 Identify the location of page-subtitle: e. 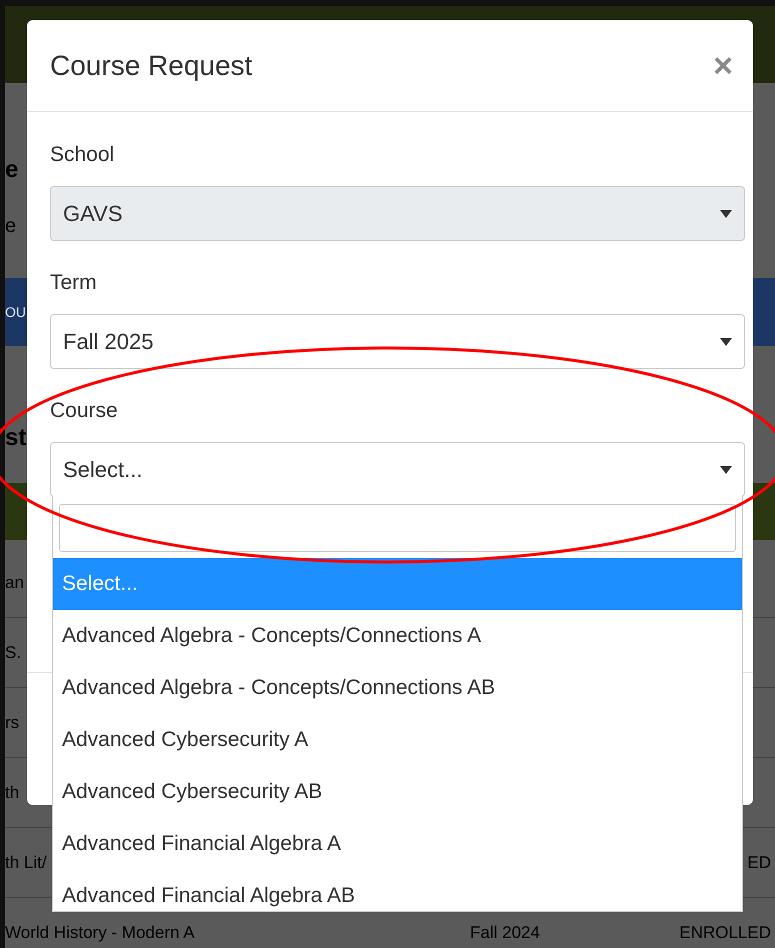
(10, 226).